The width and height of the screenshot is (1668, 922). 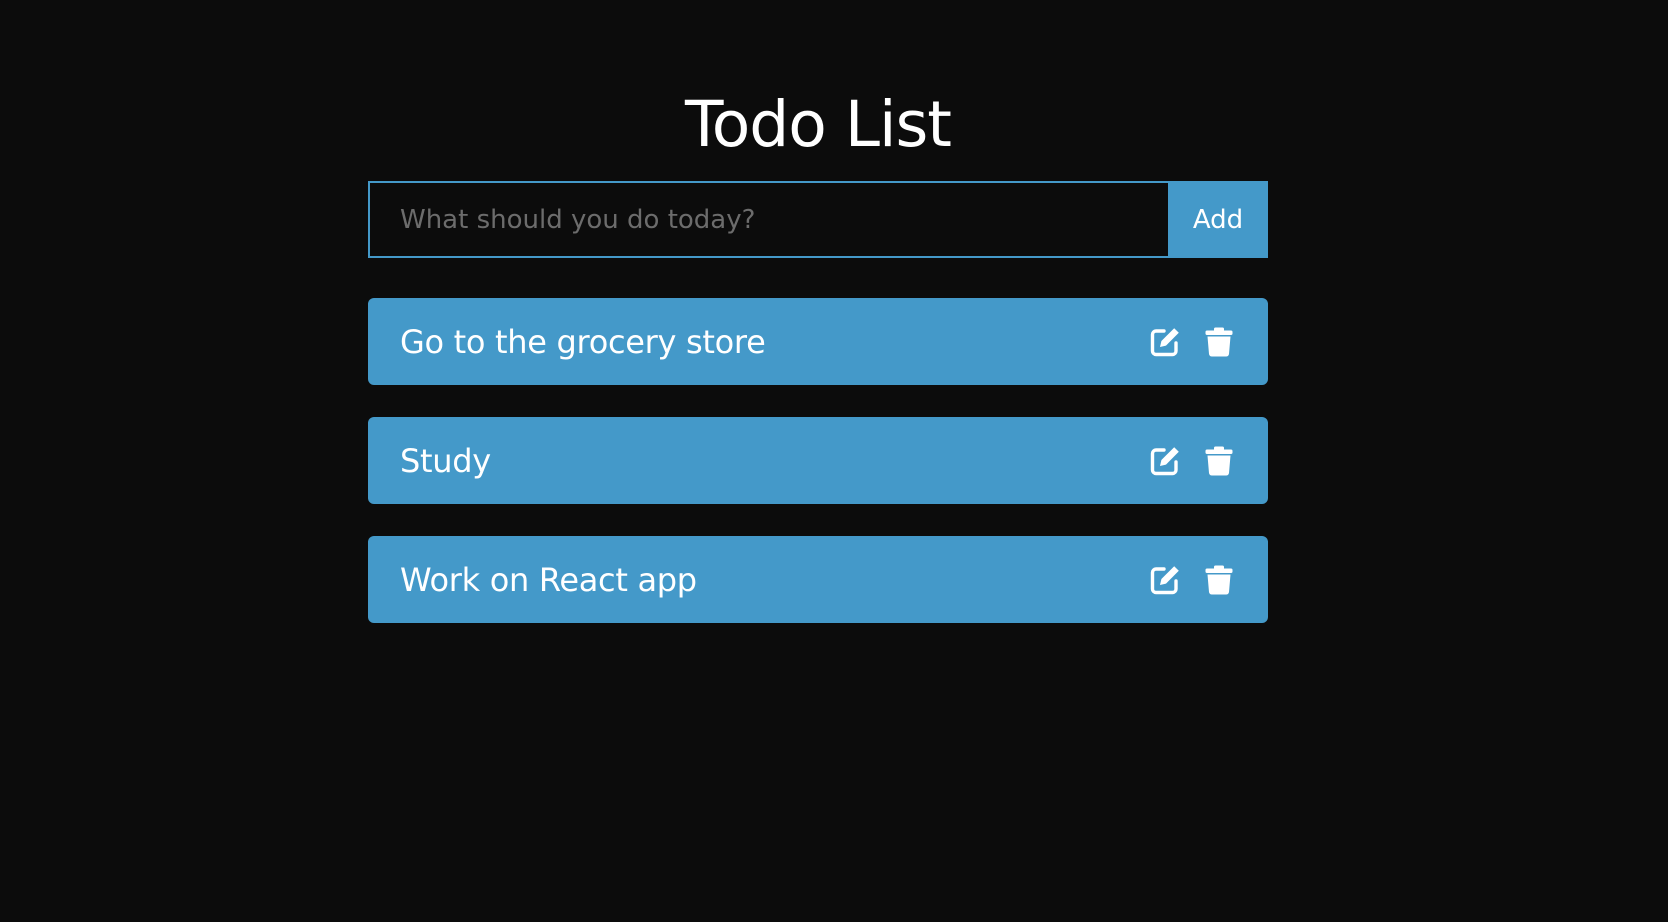 What do you see at coordinates (818, 460) in the screenshot?
I see `todo-item: Study` at bounding box center [818, 460].